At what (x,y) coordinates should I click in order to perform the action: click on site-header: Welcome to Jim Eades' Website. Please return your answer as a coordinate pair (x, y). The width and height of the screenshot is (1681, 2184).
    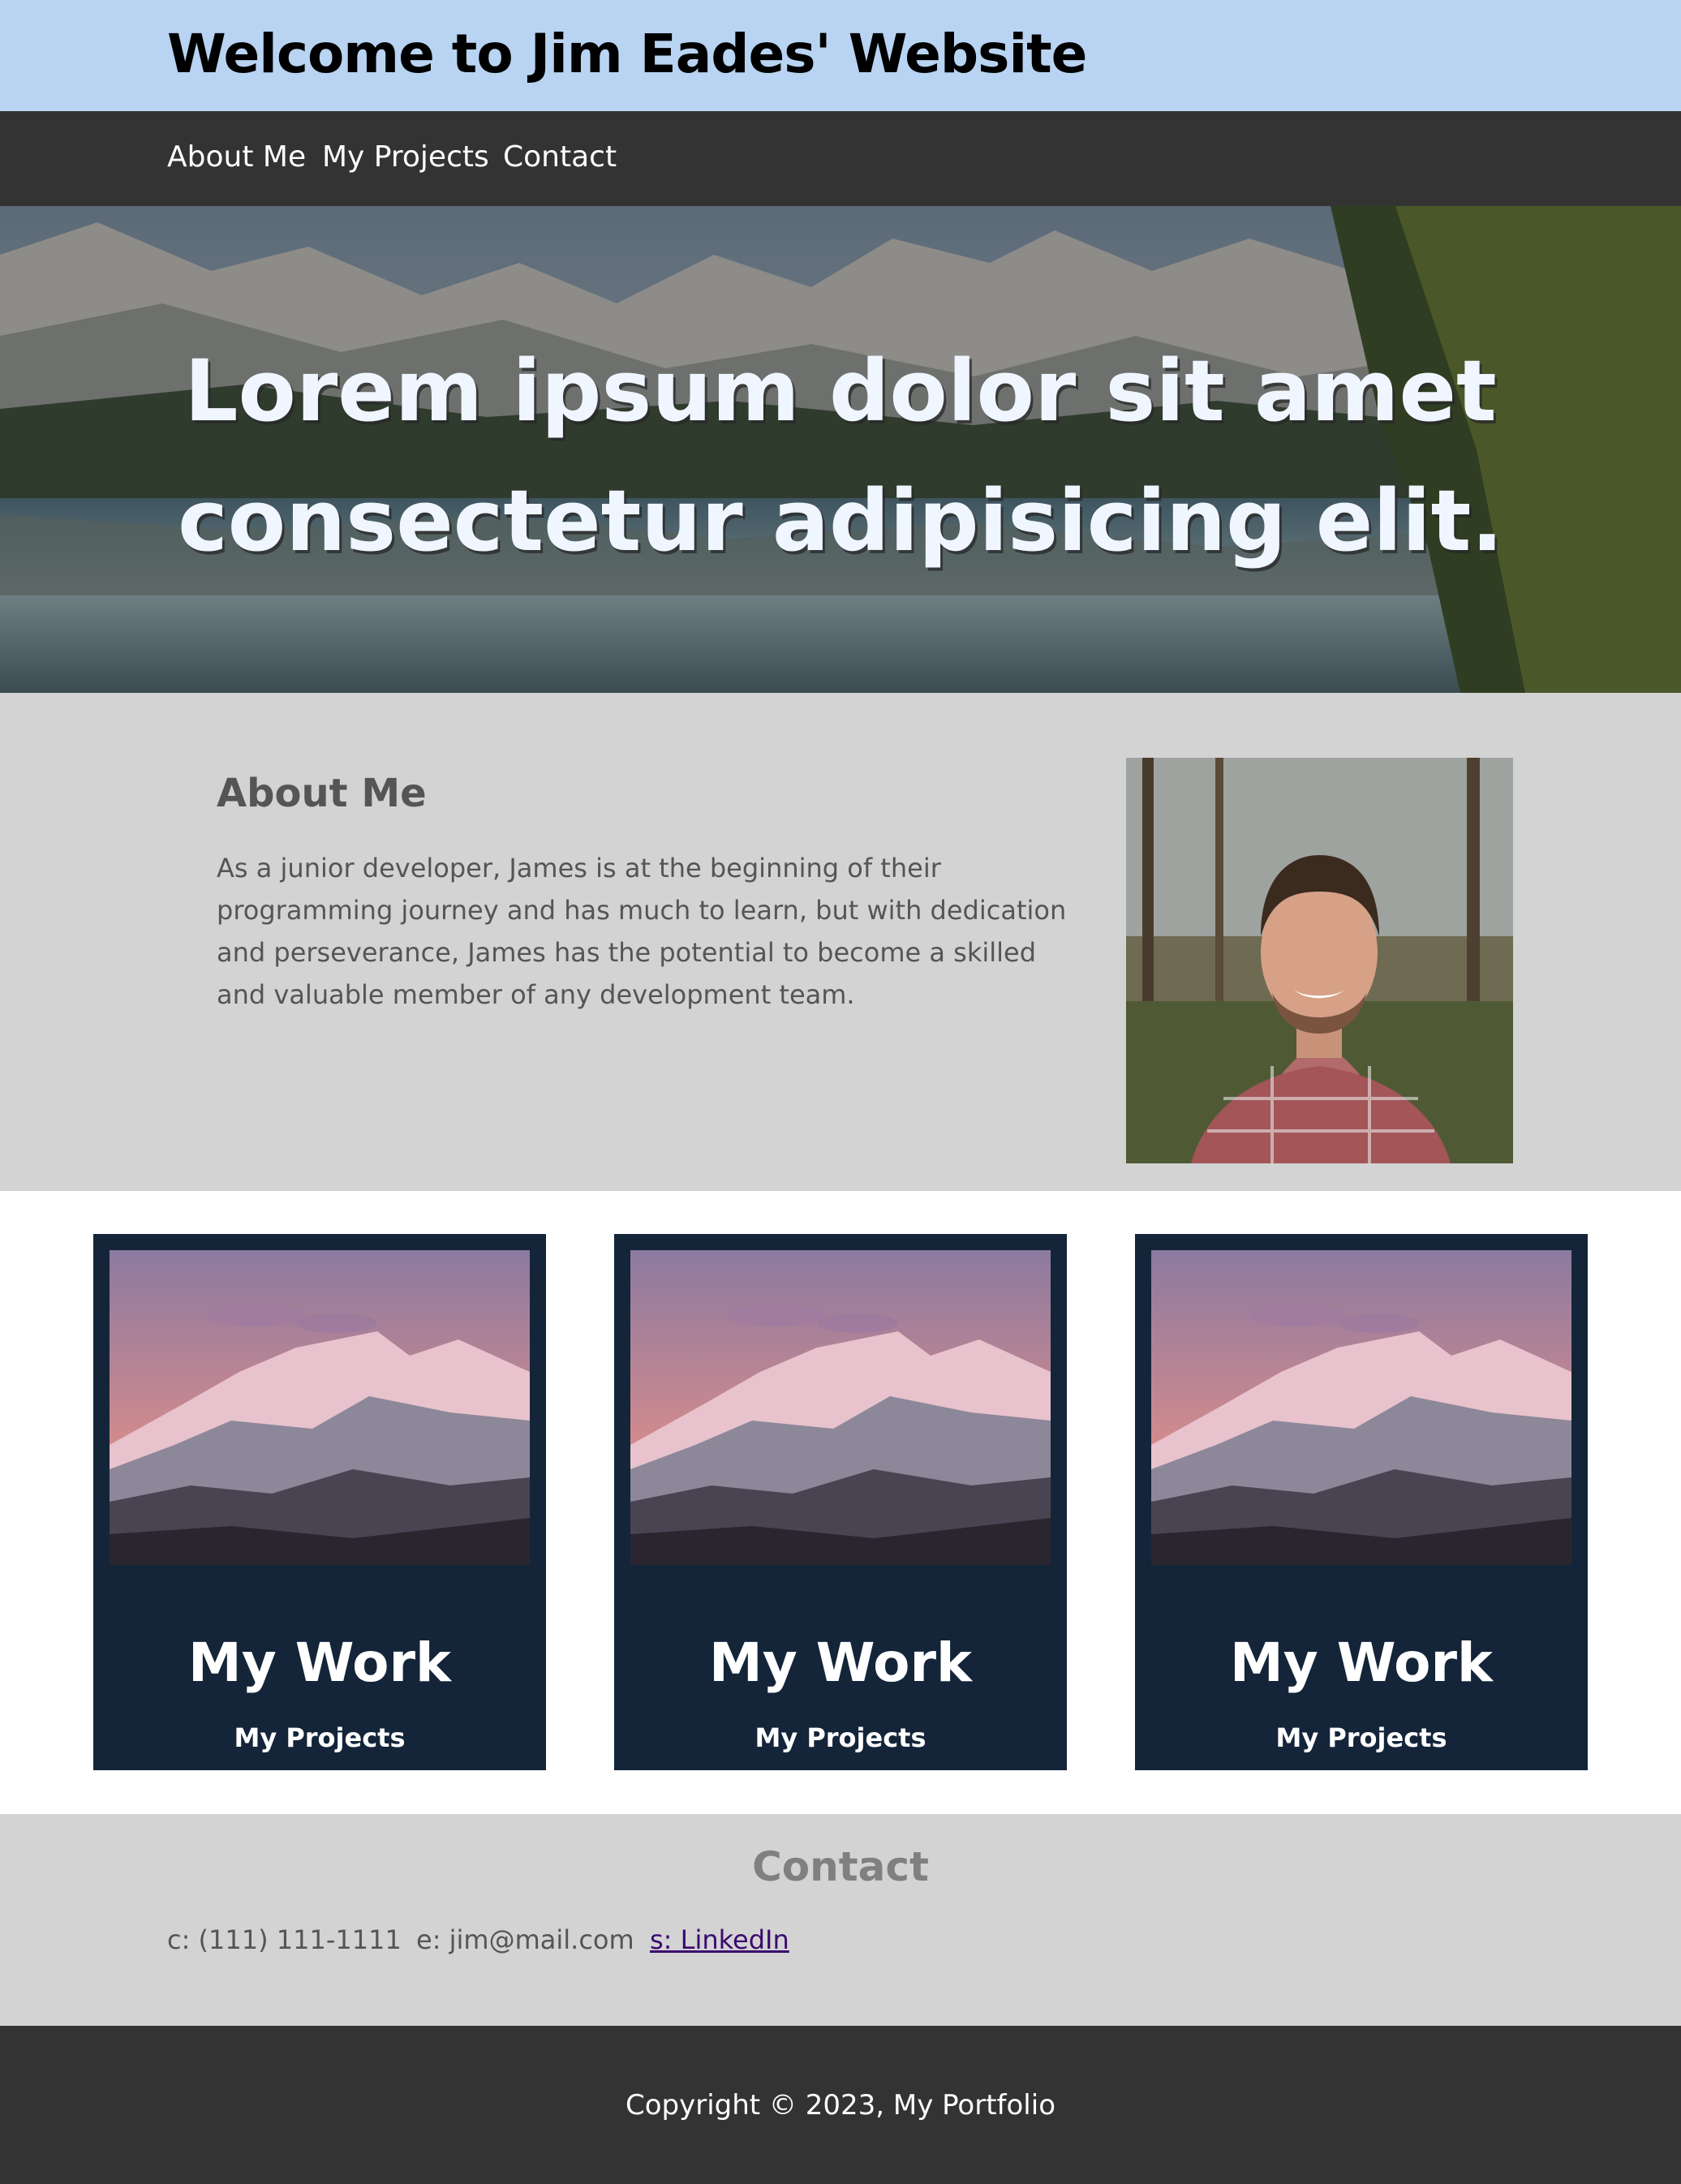
    Looking at the image, I should click on (840, 55).